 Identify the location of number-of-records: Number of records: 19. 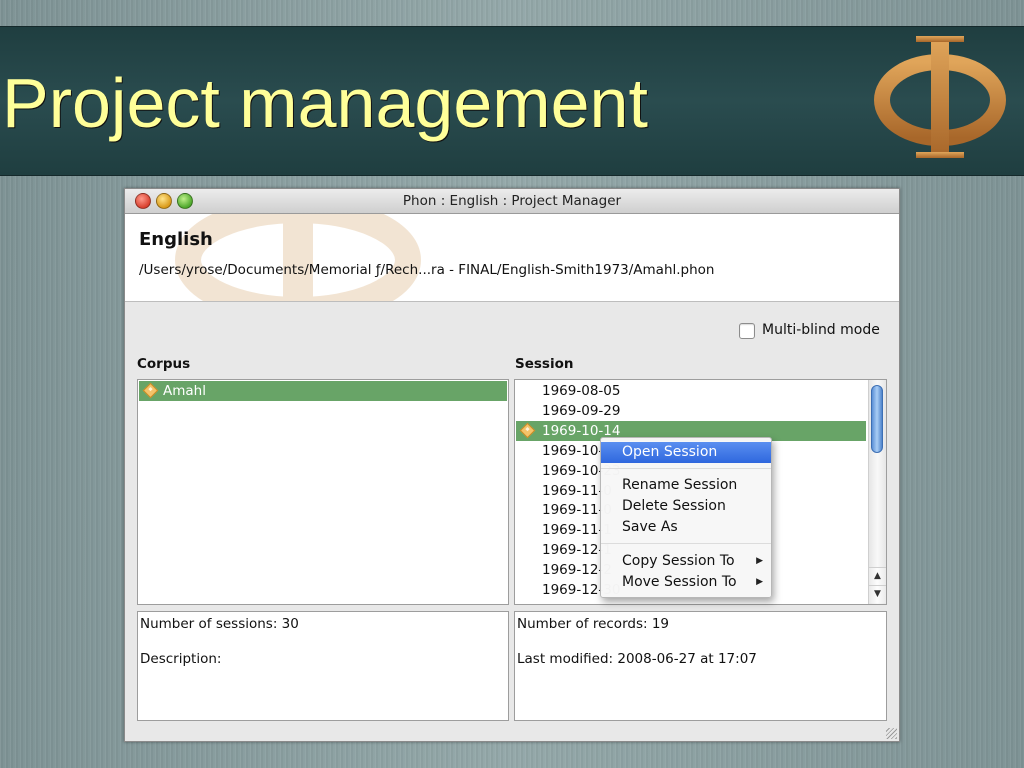
(593, 624).